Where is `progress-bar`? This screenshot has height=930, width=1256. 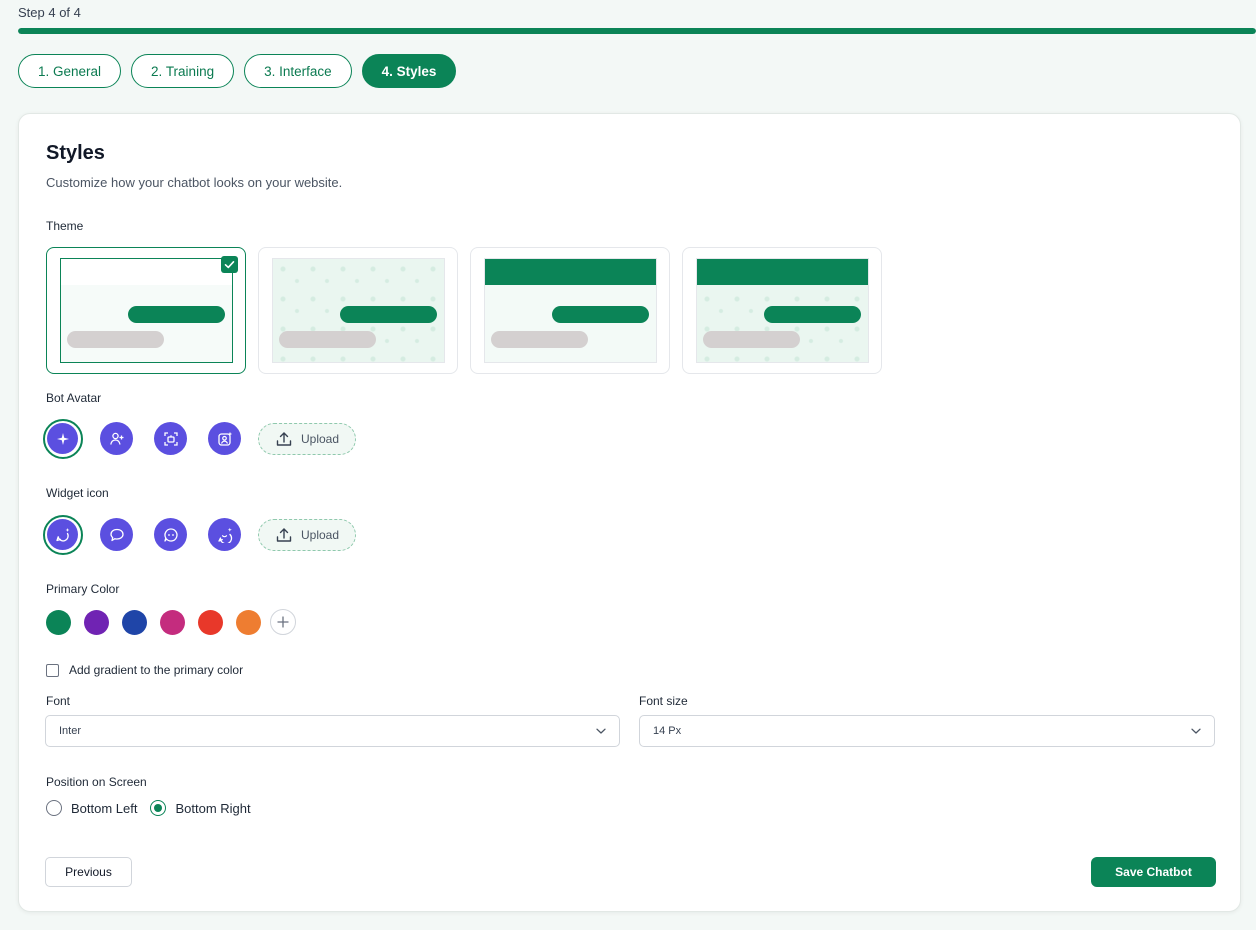
progress-bar is located at coordinates (637, 31).